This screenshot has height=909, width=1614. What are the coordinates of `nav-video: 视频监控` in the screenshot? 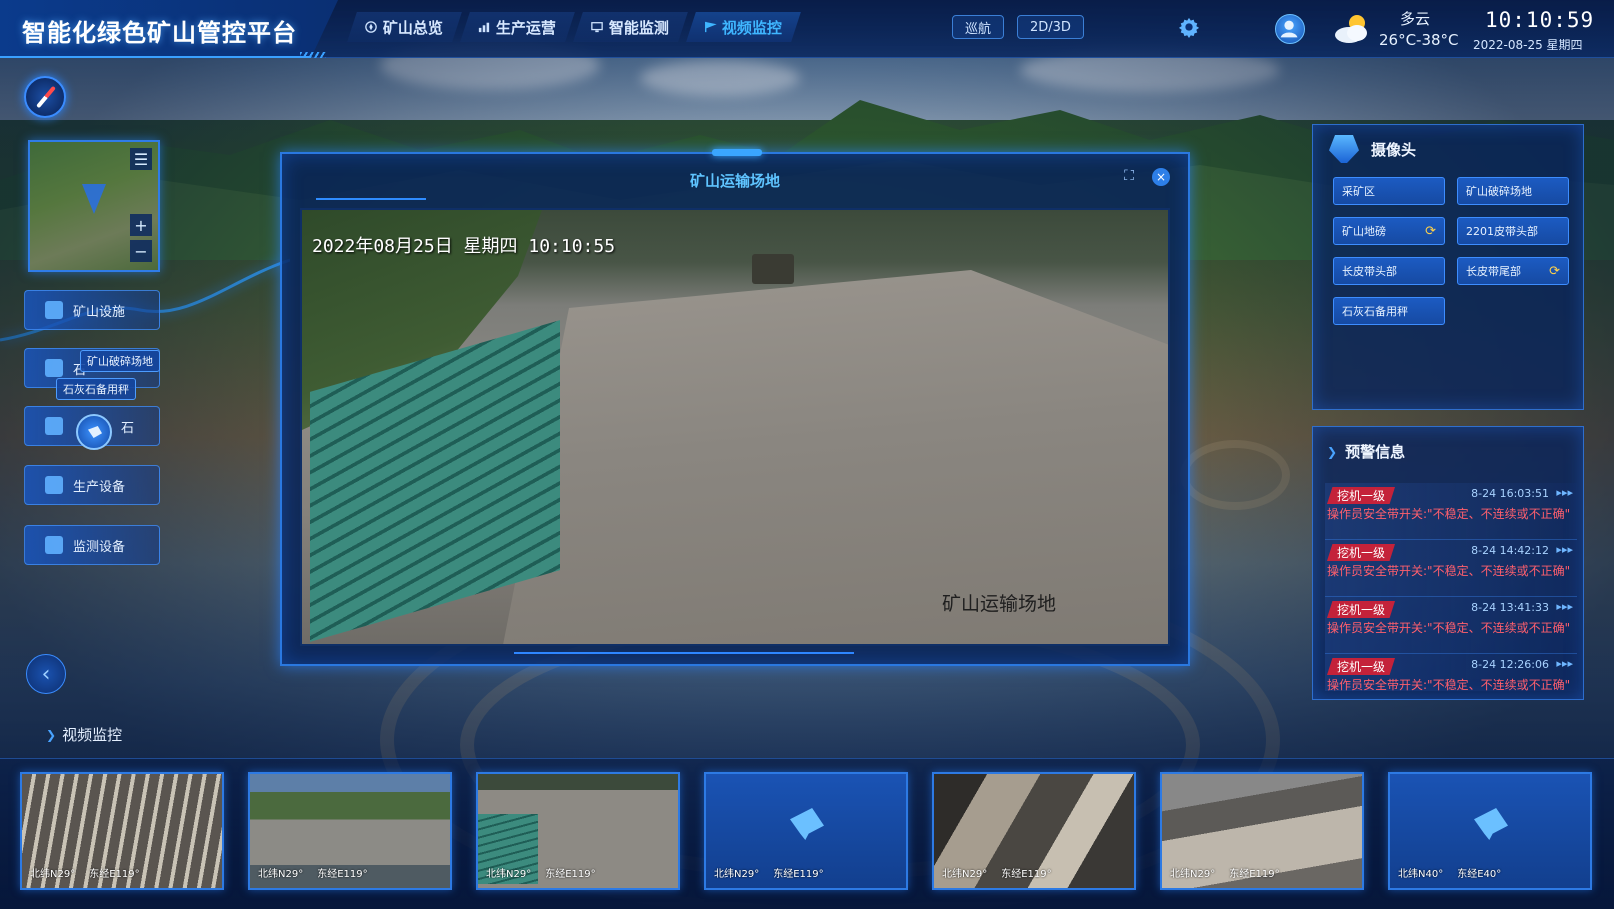 It's located at (743, 27).